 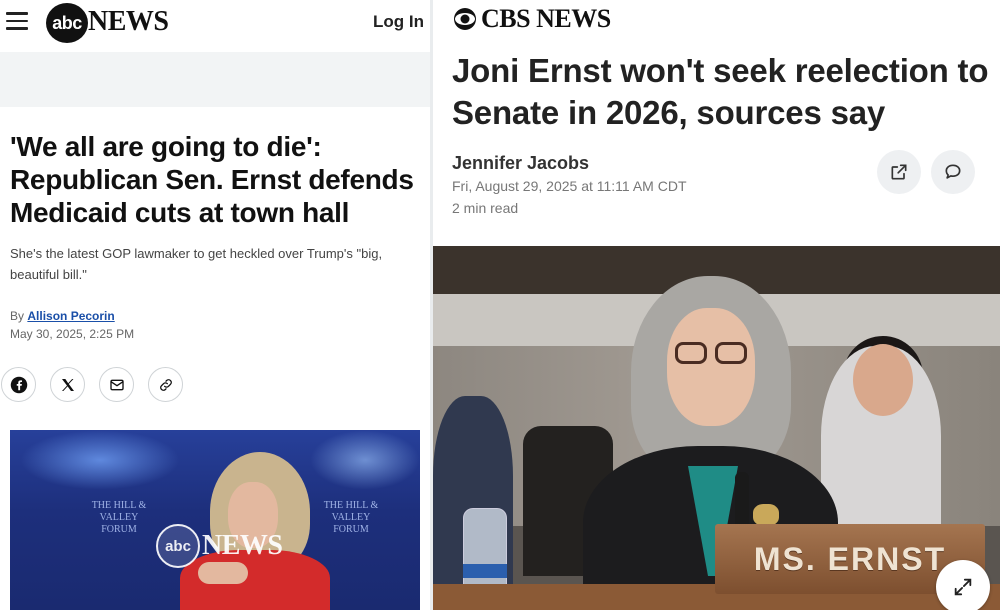 I want to click on background-person-face, so click(x=883, y=380).